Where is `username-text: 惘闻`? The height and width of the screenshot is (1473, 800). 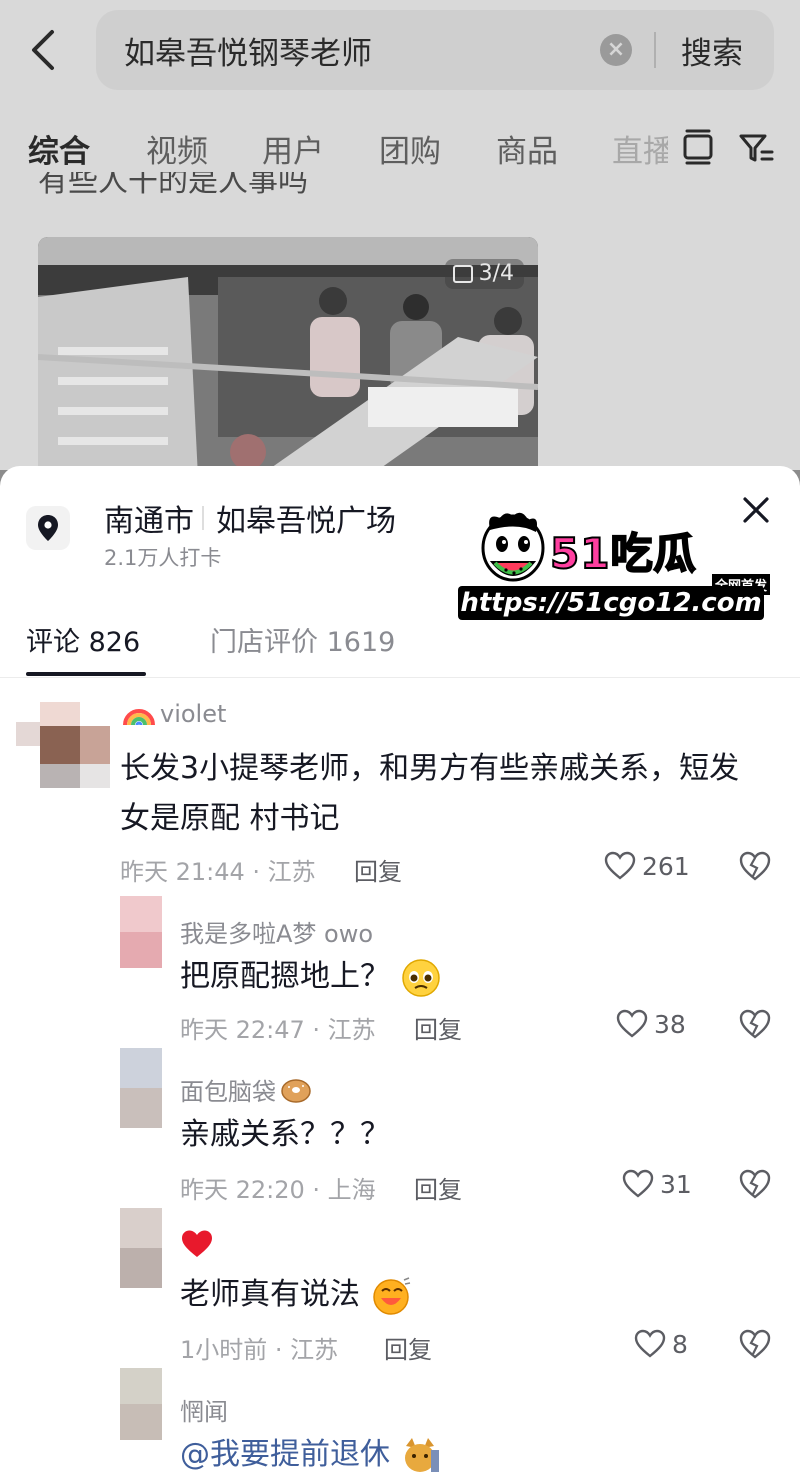 username-text: 惘闻 is located at coordinates (204, 1412).